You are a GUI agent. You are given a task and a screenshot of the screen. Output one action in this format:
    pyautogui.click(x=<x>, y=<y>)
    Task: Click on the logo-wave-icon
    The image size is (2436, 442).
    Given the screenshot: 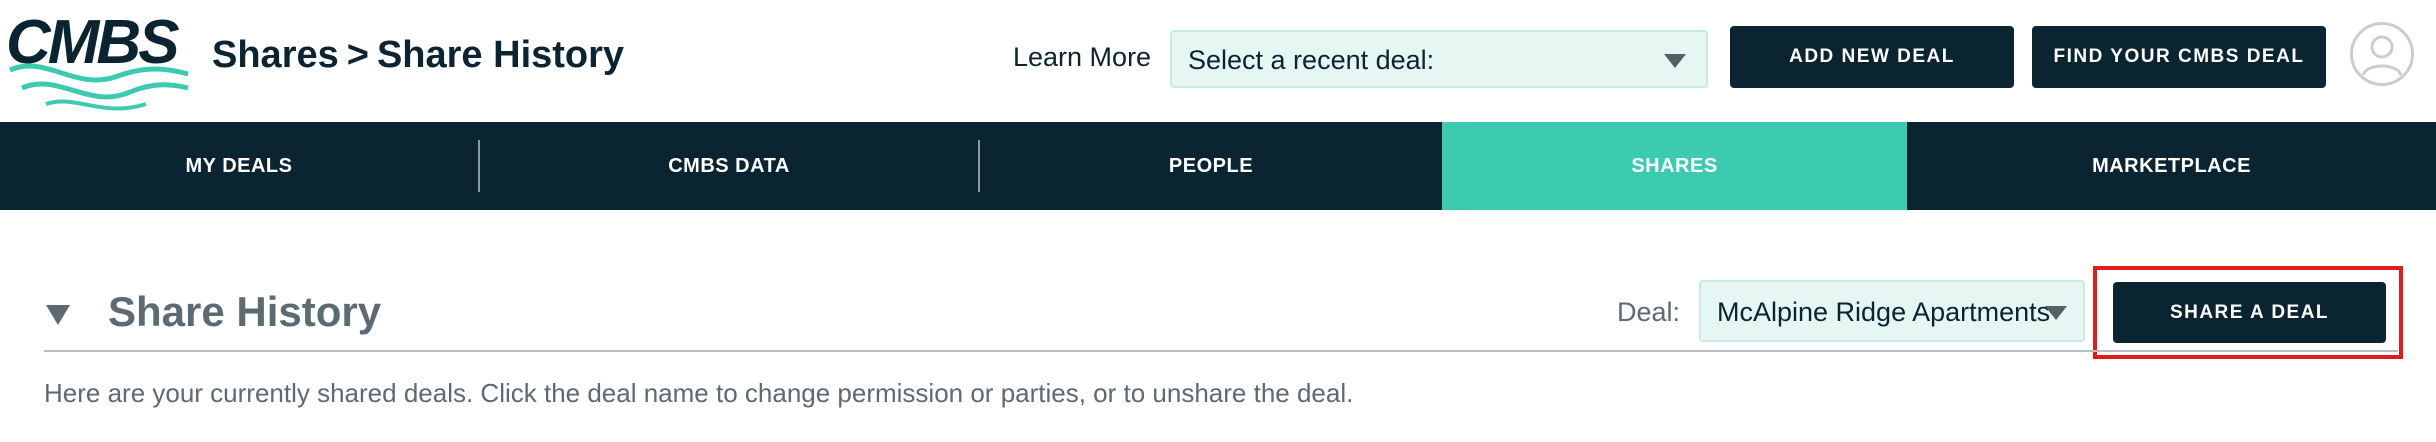 What is the action you would take?
    pyautogui.click(x=98, y=87)
    